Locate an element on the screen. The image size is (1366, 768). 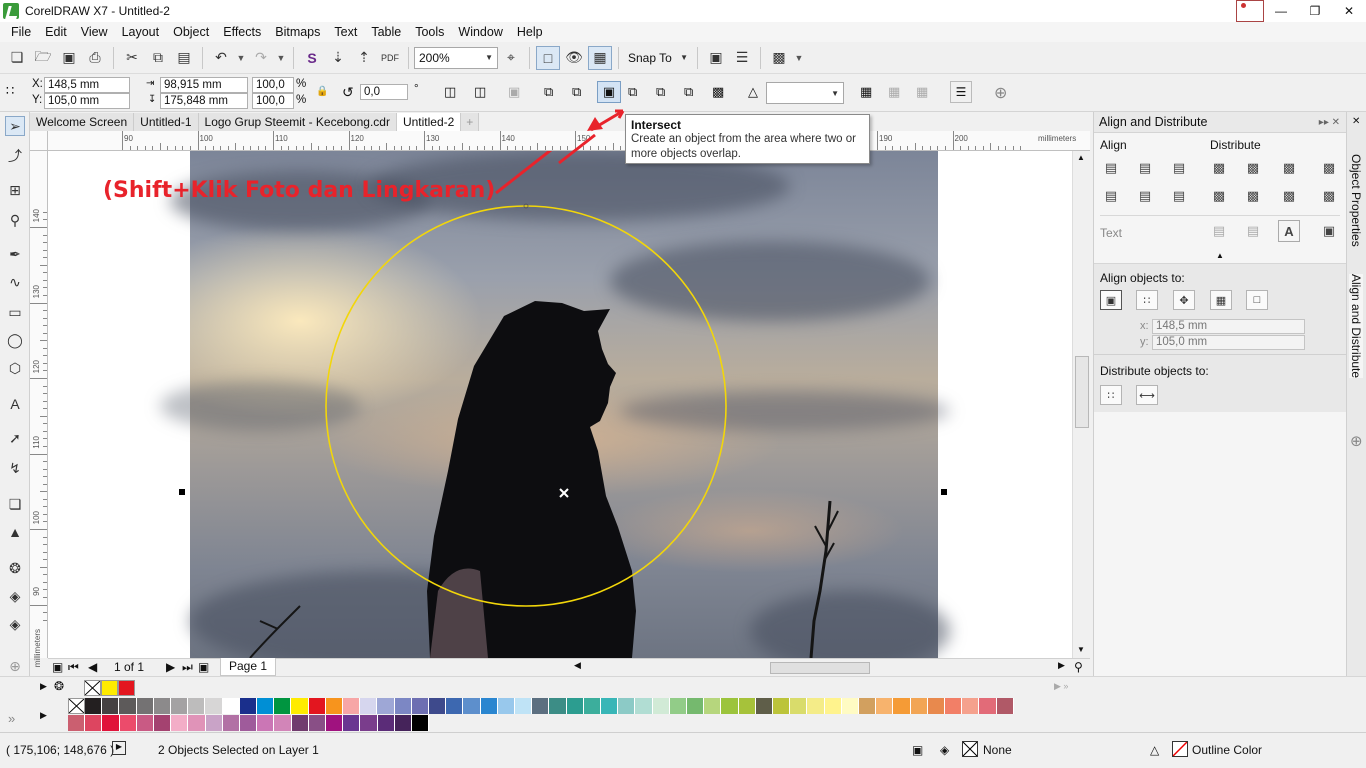
vertical-scroll-thumb is located at coordinates (1082, 392).